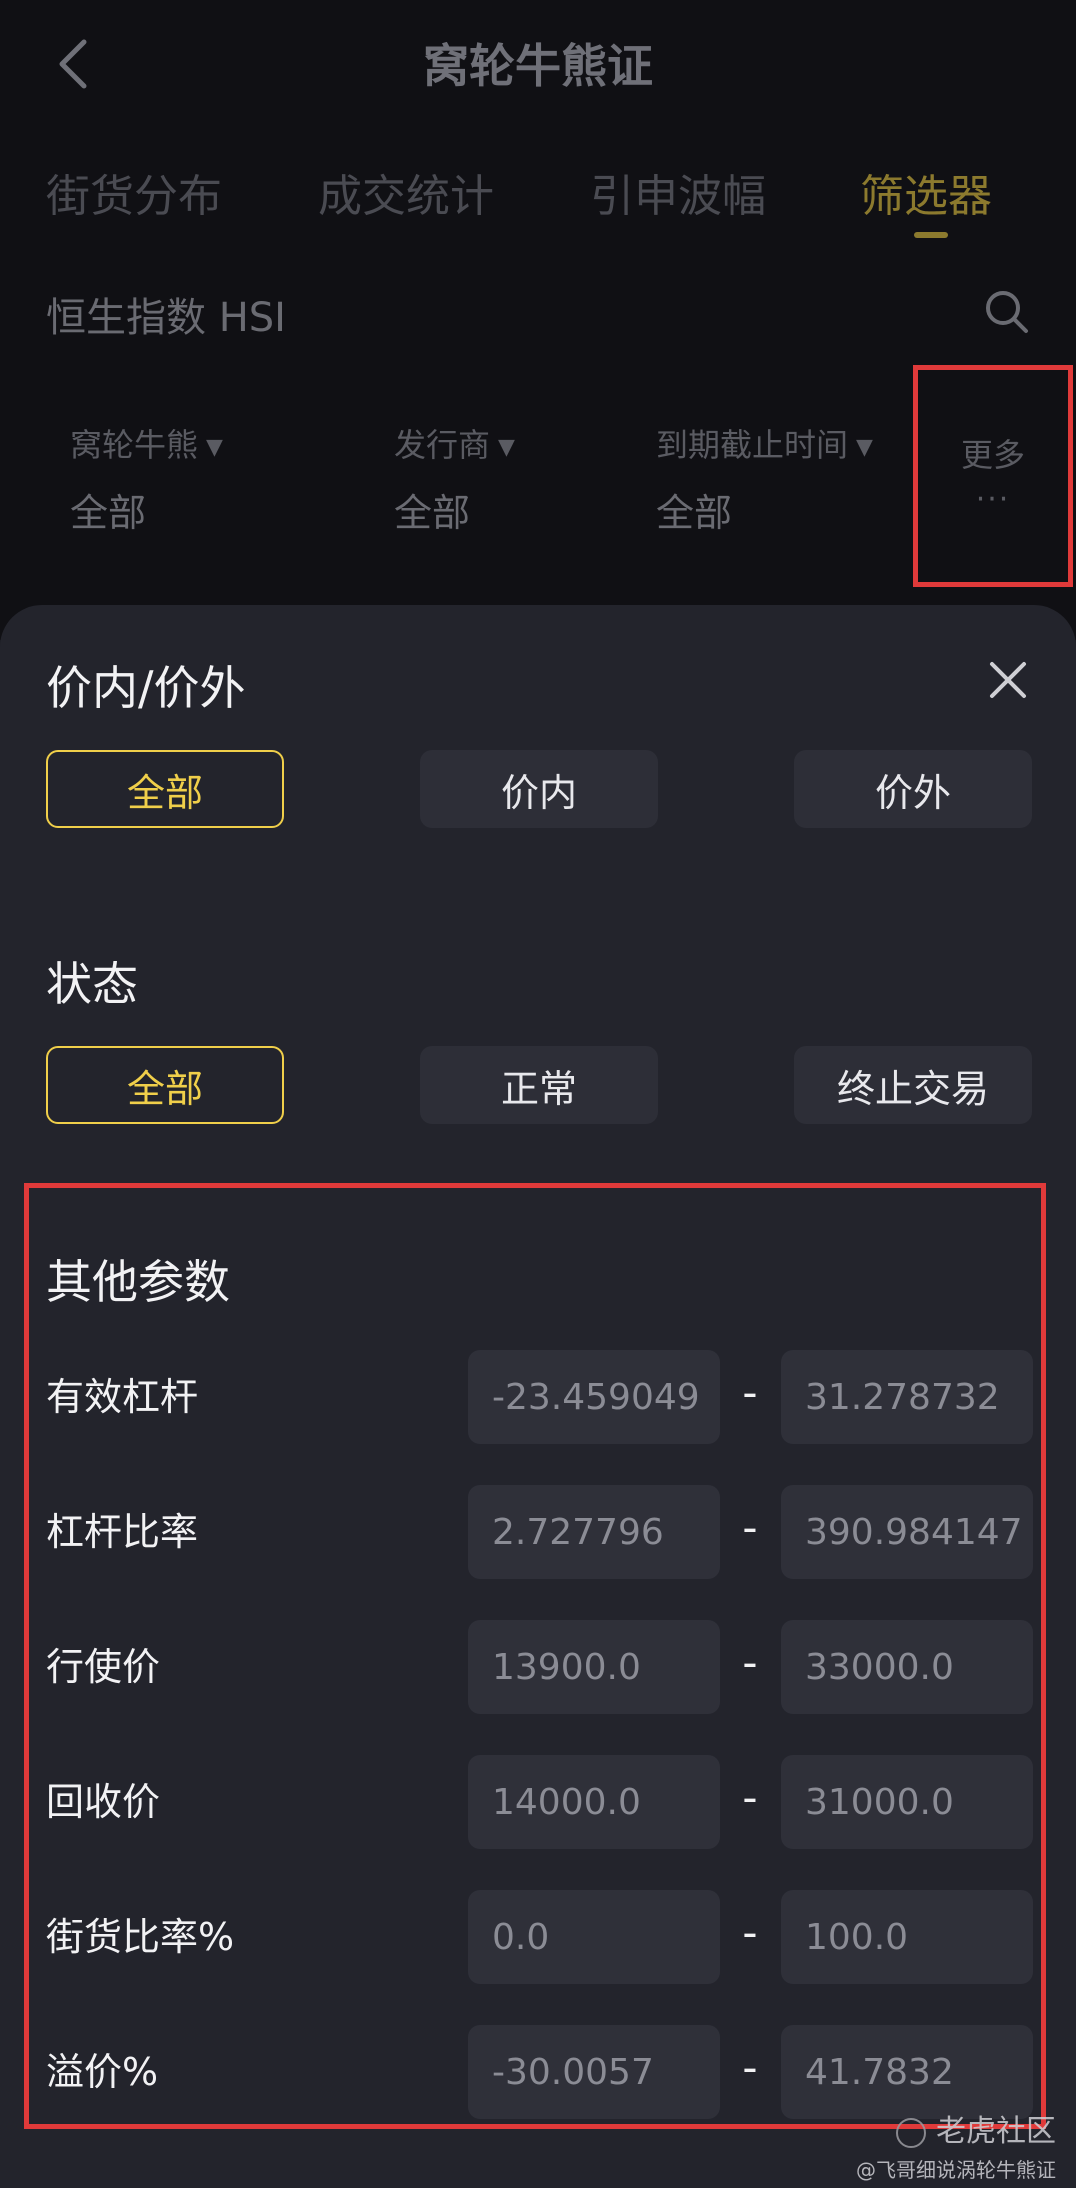 Image resolution: width=1076 pixels, height=2188 pixels. Describe the element at coordinates (956, 2170) in the screenshot. I see `watermark-author: @飞哥细说涡轮牛熊证` at that location.